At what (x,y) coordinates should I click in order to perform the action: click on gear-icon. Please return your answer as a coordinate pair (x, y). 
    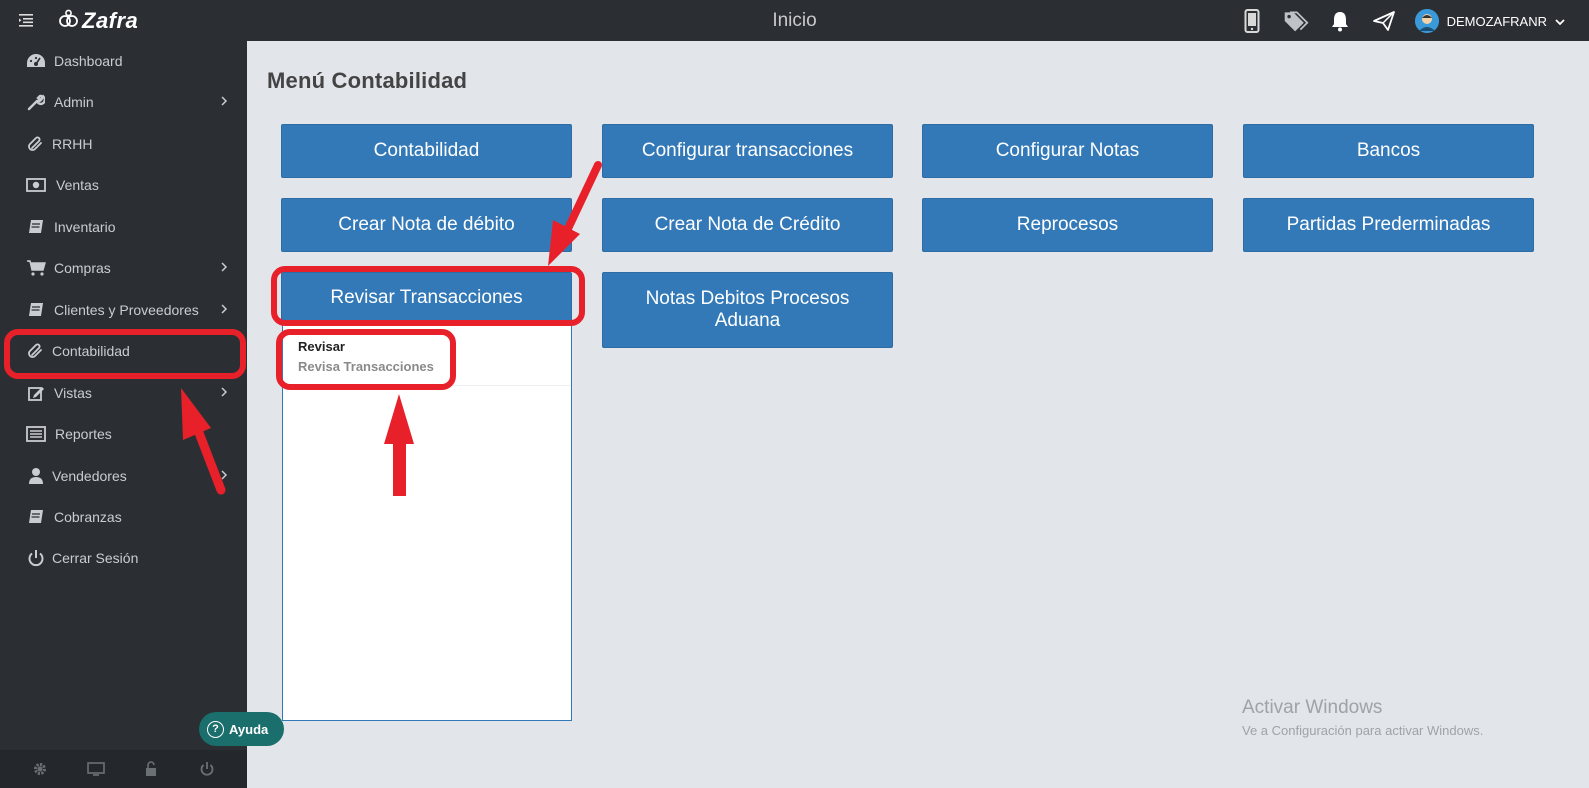
    Looking at the image, I should click on (40, 769).